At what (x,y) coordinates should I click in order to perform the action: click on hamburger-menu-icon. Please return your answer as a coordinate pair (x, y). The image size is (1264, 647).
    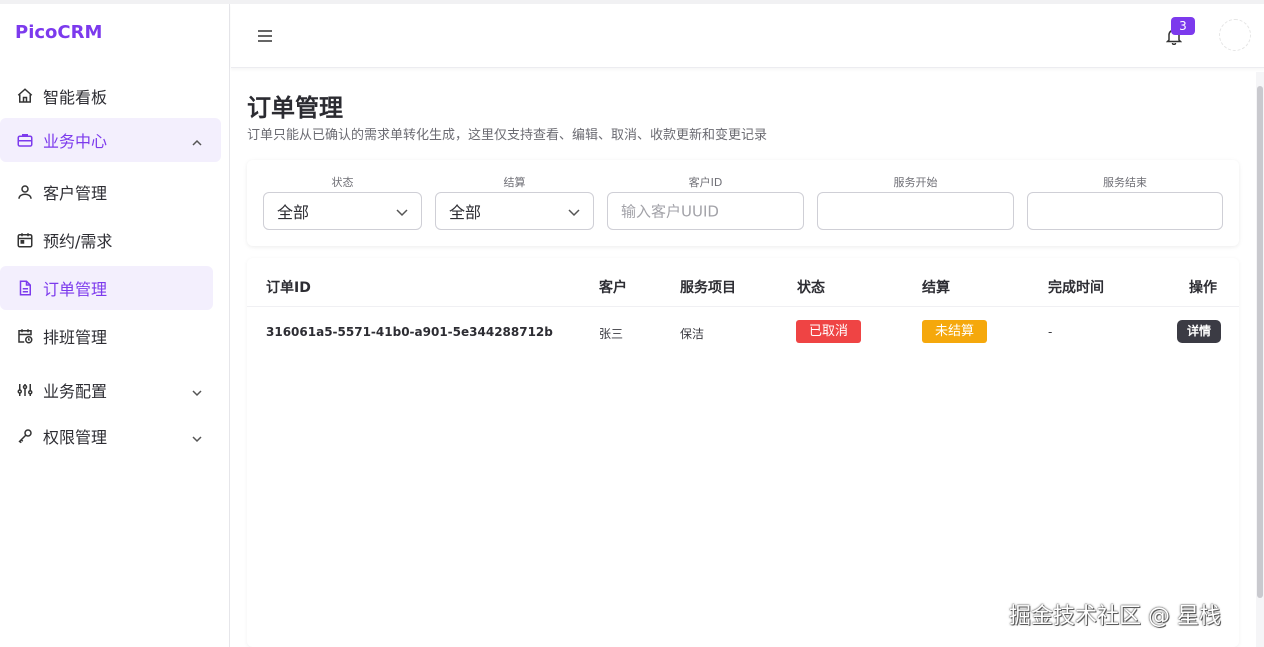
    Looking at the image, I should click on (265, 35).